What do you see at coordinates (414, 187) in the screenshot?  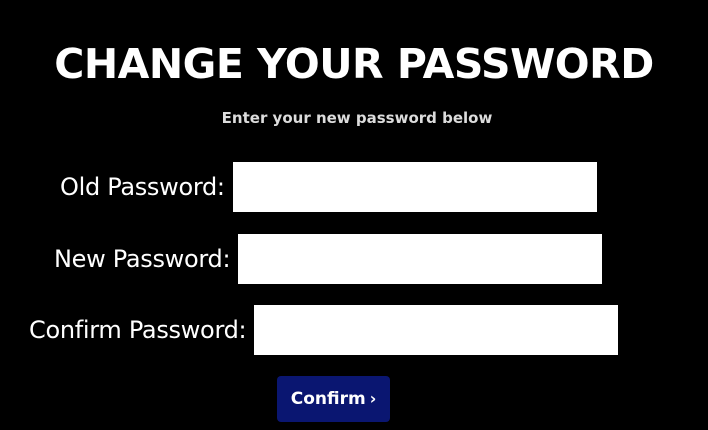 I see `old-password-input` at bounding box center [414, 187].